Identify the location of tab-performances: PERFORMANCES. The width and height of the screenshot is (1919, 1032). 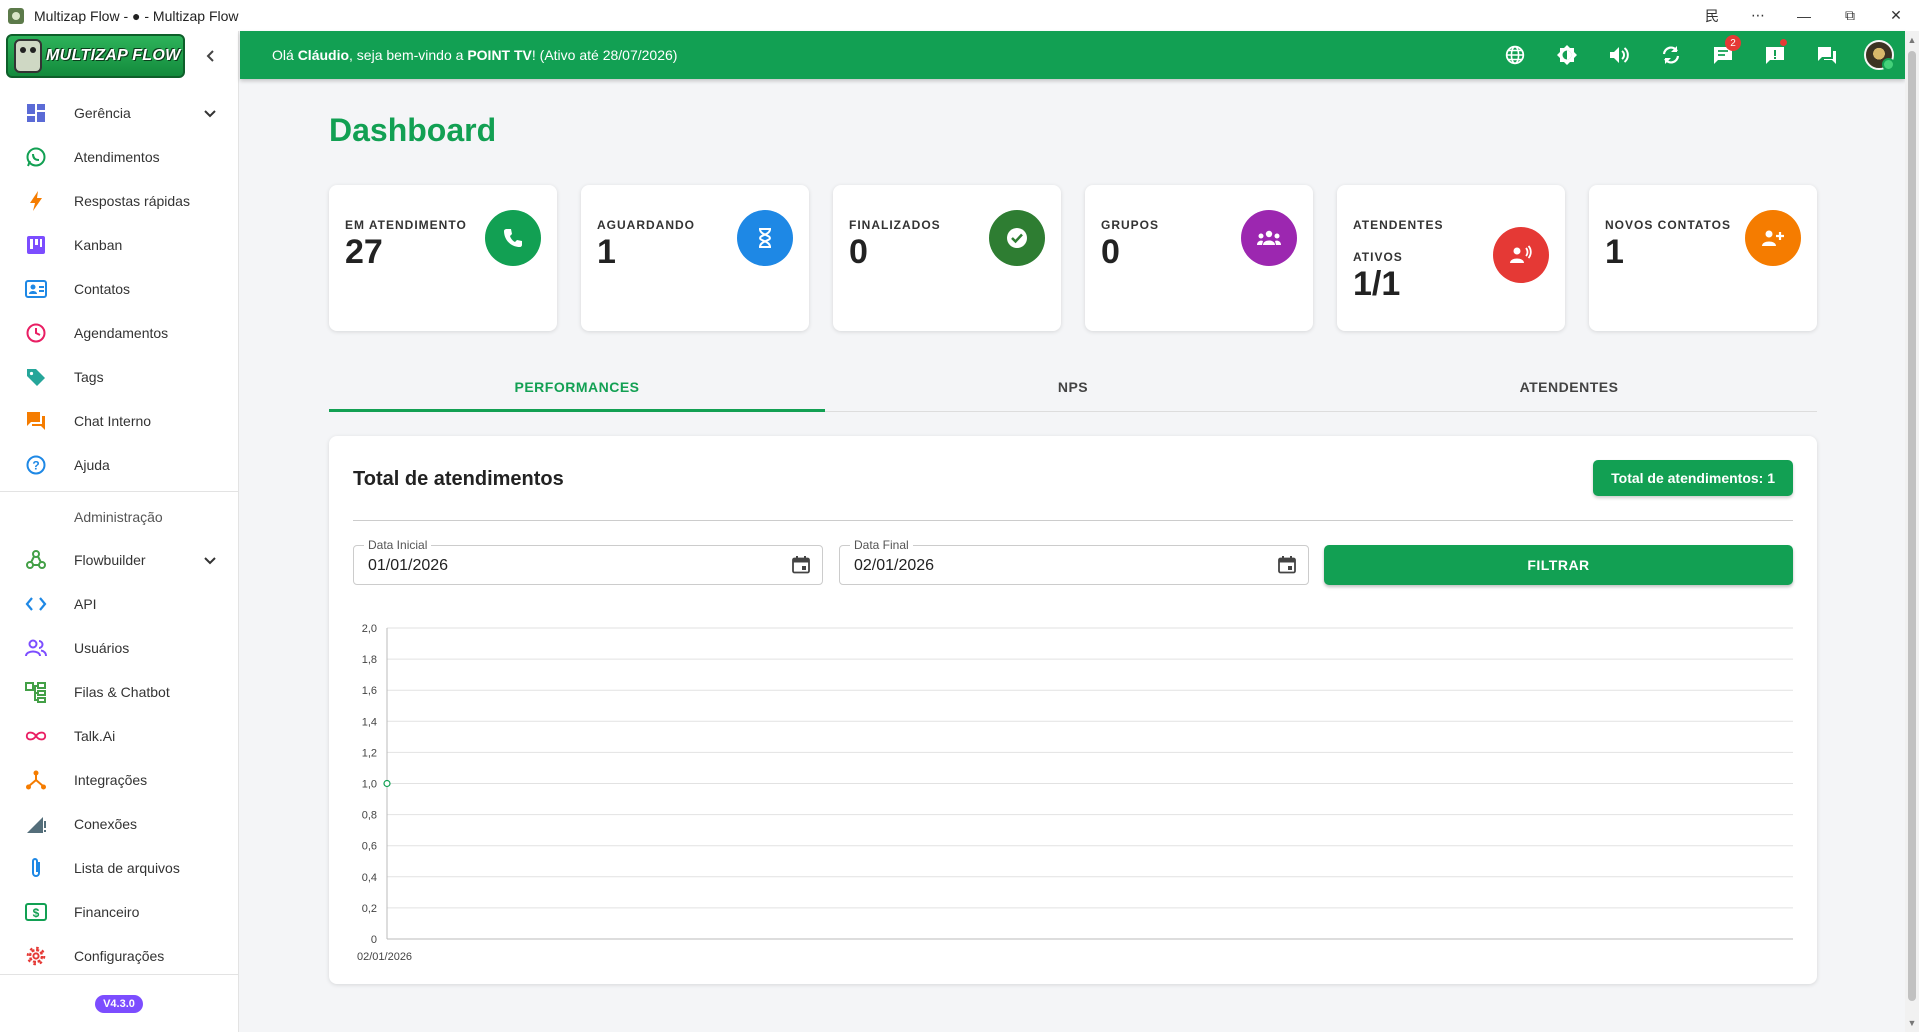
(577, 387).